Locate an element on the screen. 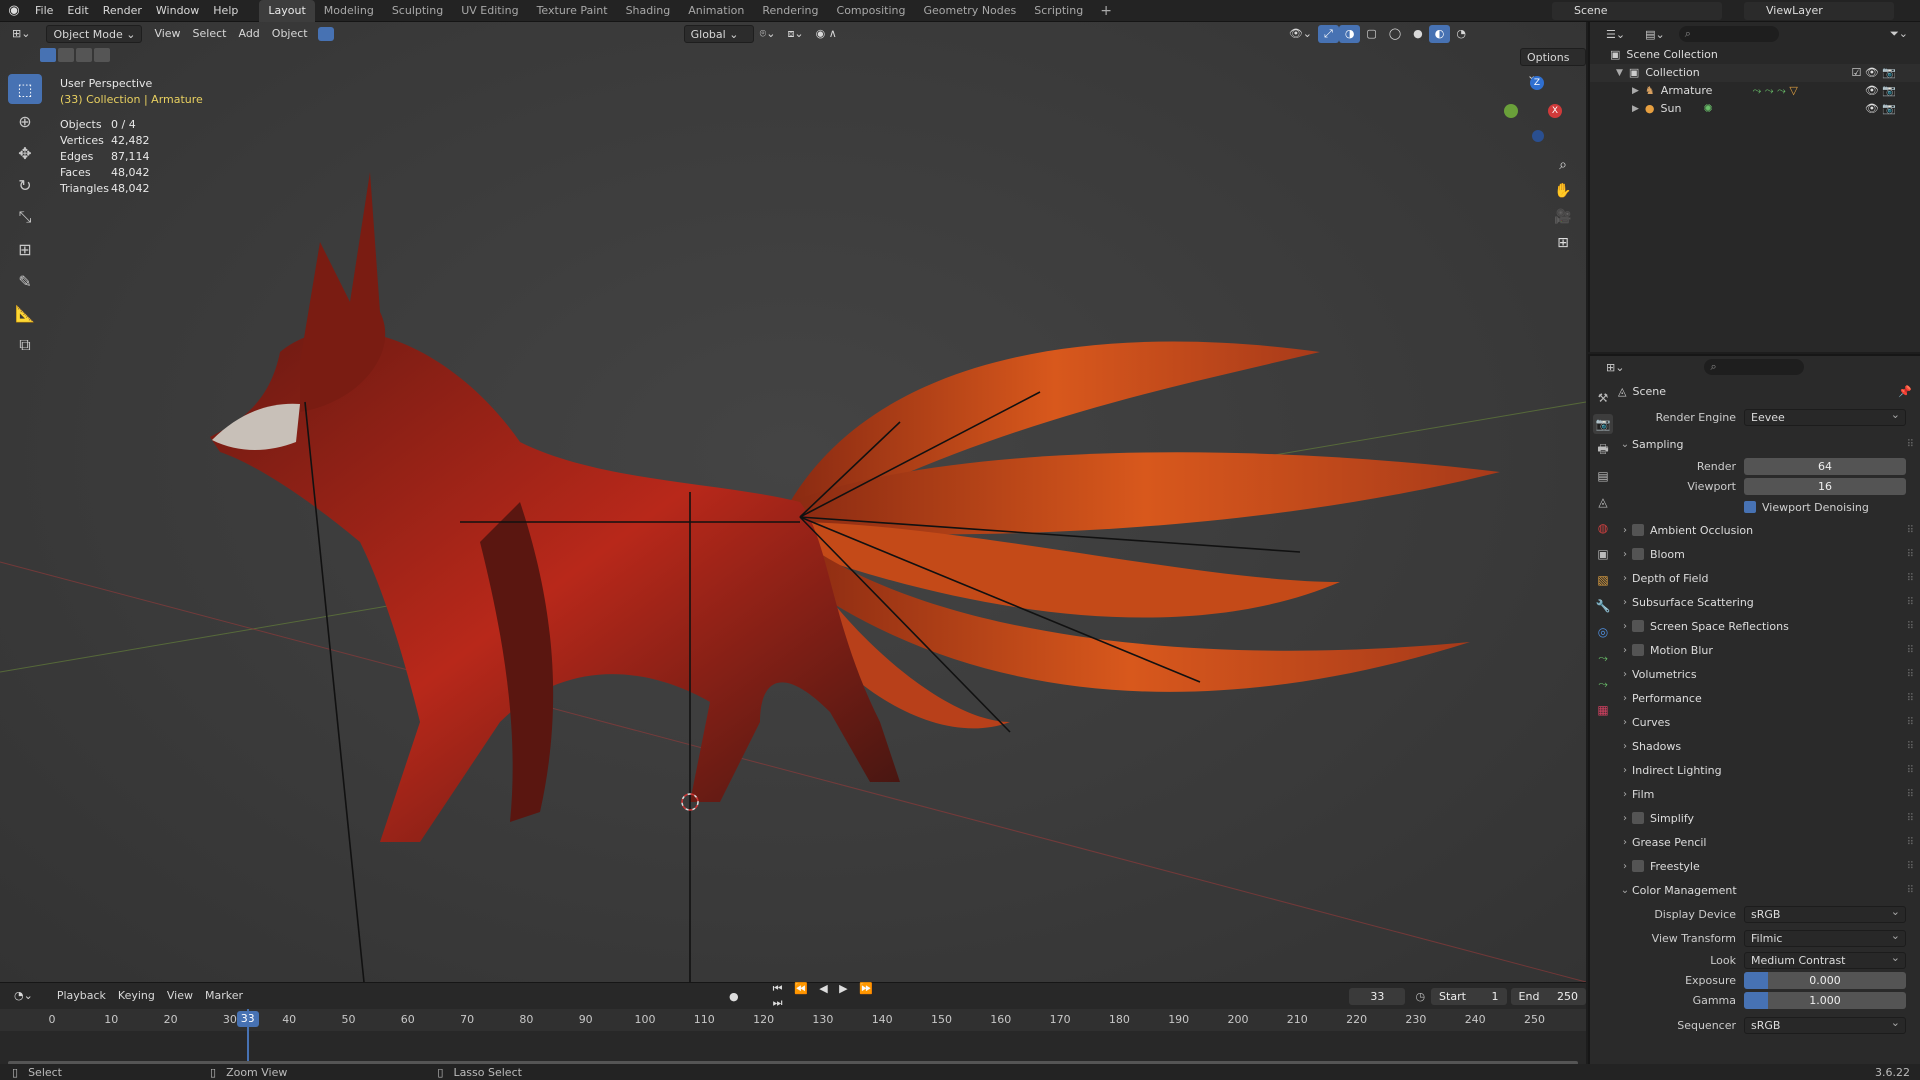 This screenshot has height=1080, width=1920. z-axis-gizmo: Z is located at coordinates (1537, 83).